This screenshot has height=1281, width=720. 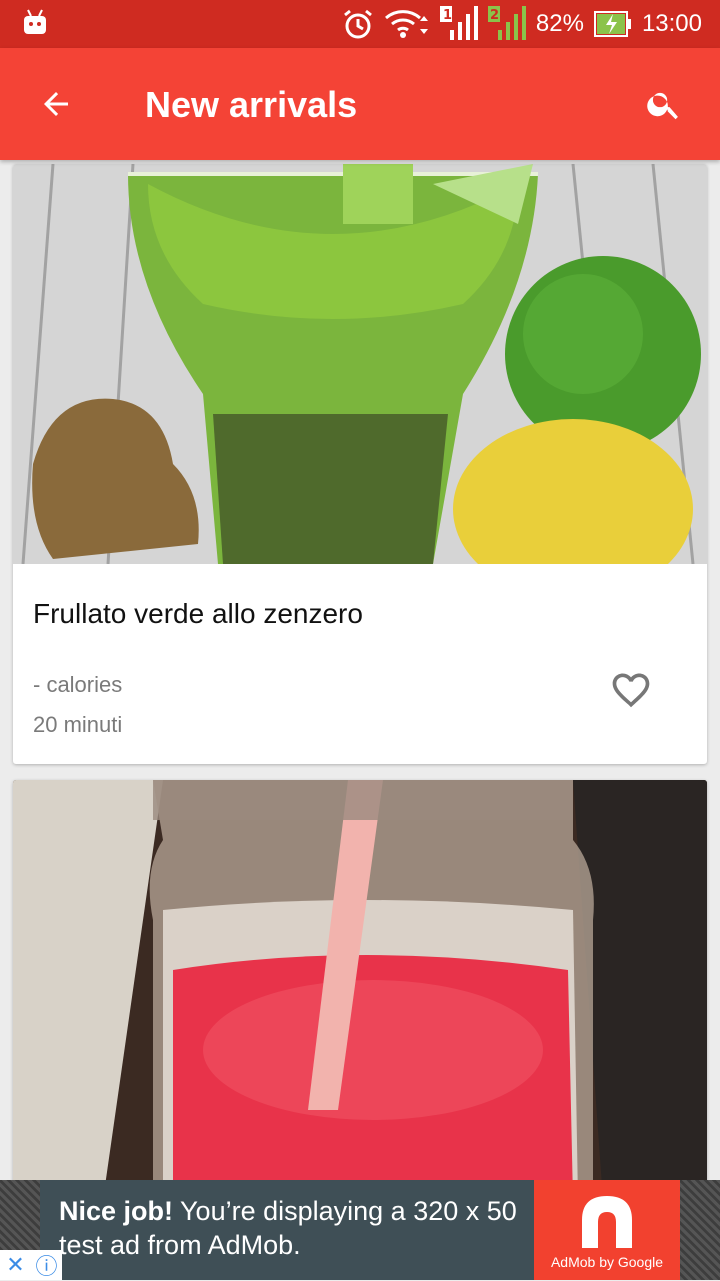 I want to click on favorite-button, so click(x=631, y=690).